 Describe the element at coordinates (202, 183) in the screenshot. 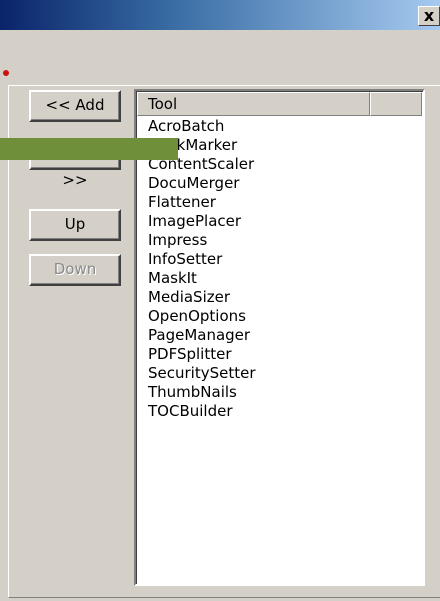

I see `list-item: DocuMerger` at that location.